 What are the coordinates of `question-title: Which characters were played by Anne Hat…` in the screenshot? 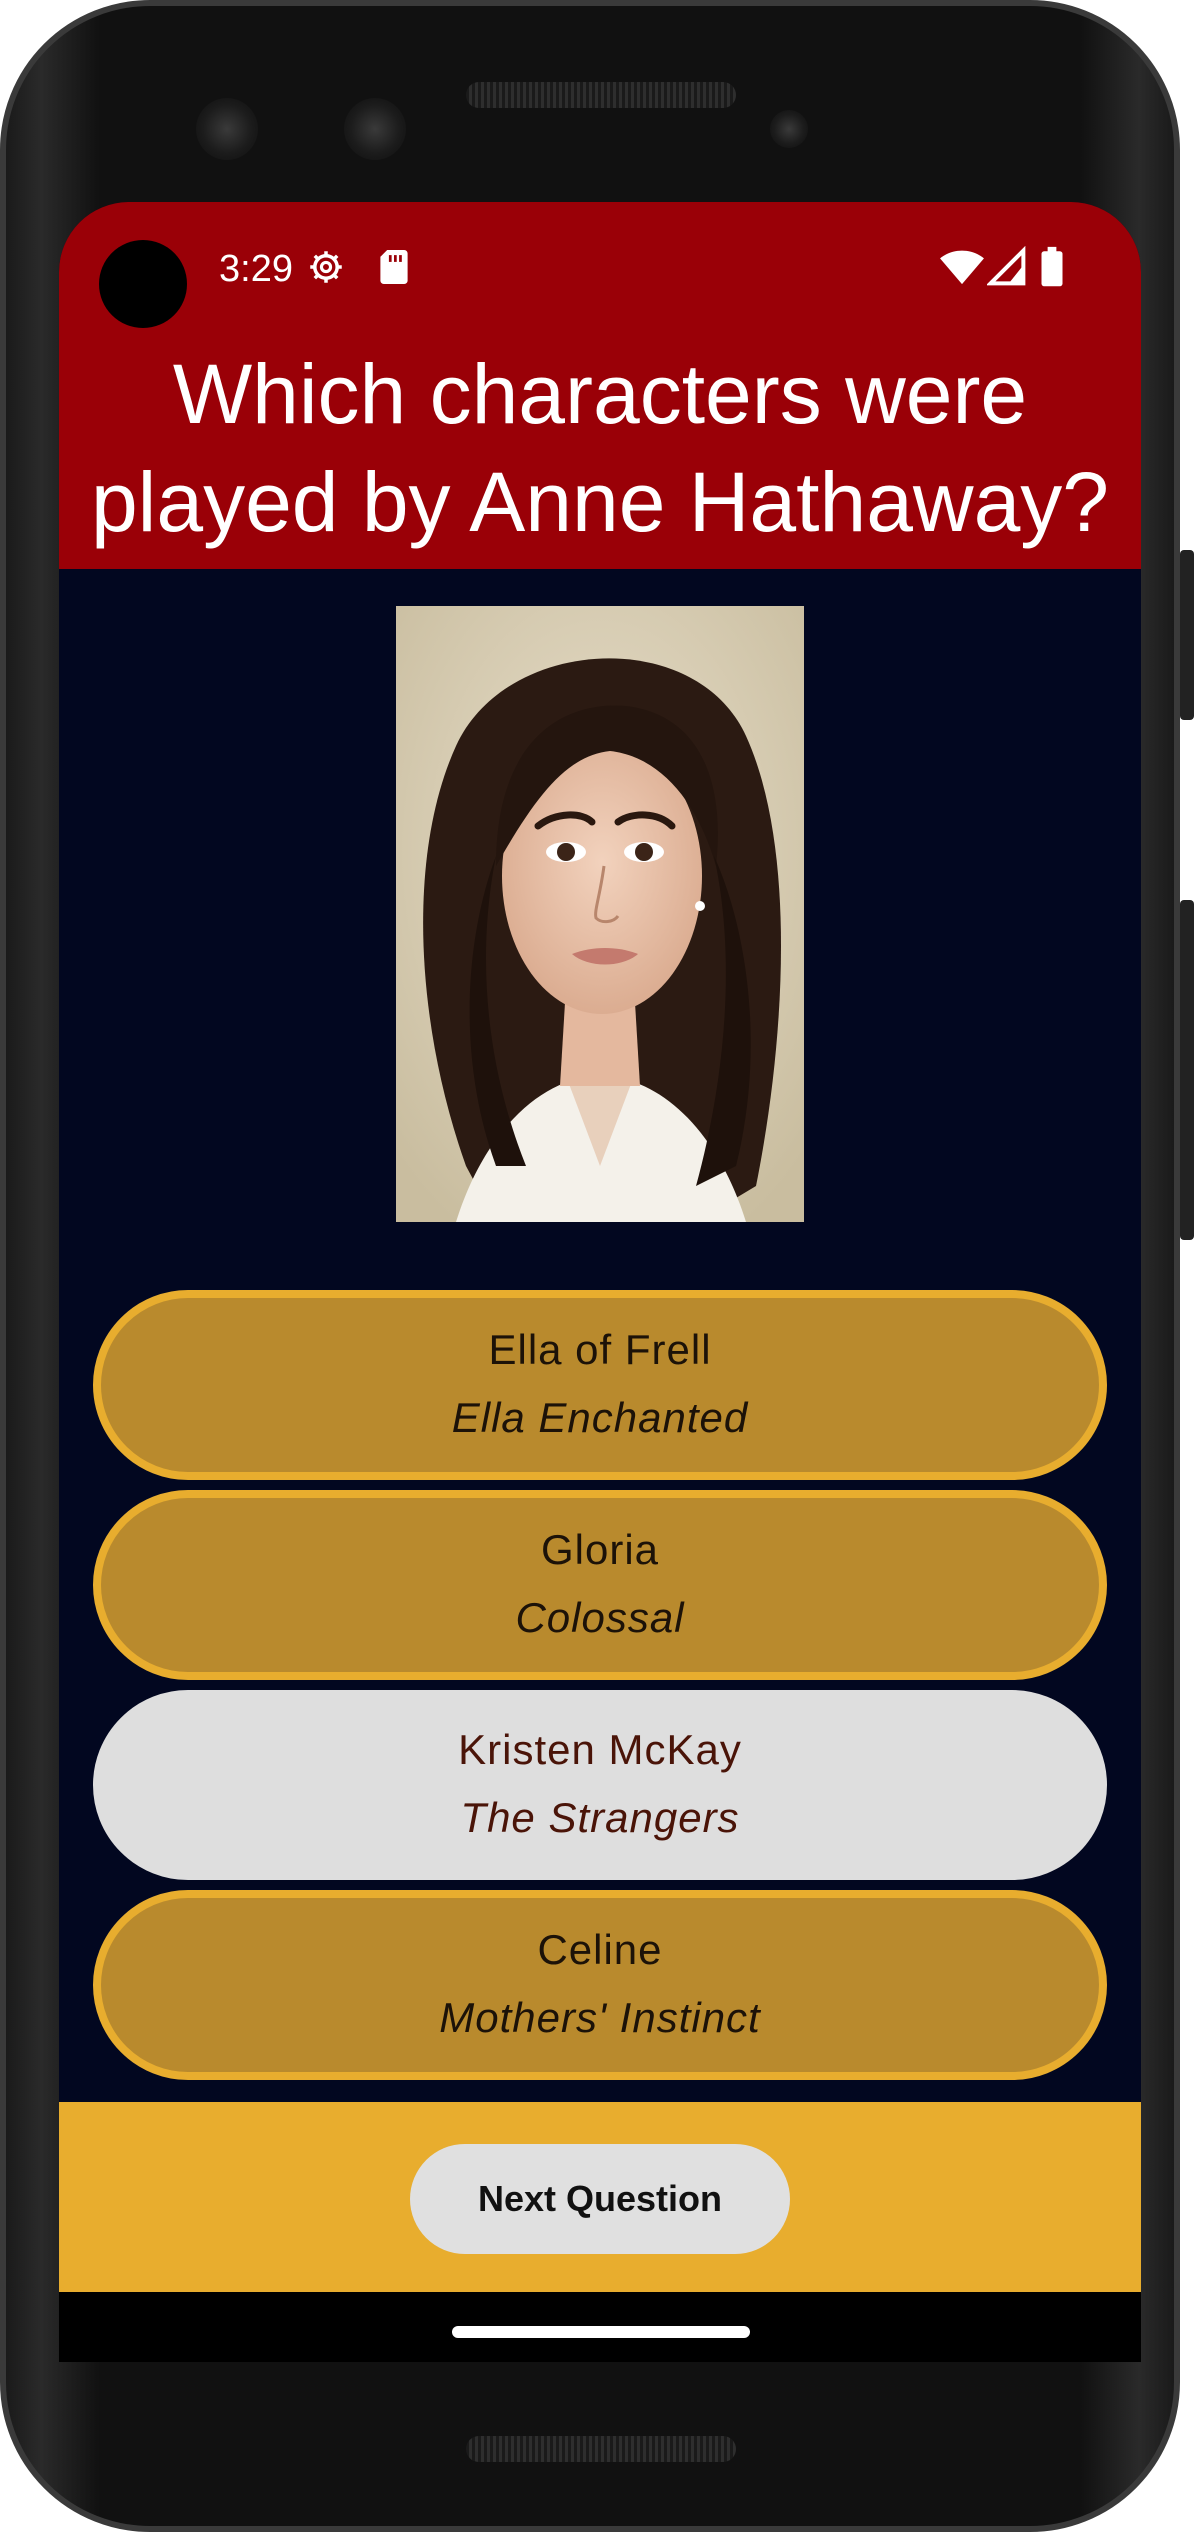 It's located at (600, 448).